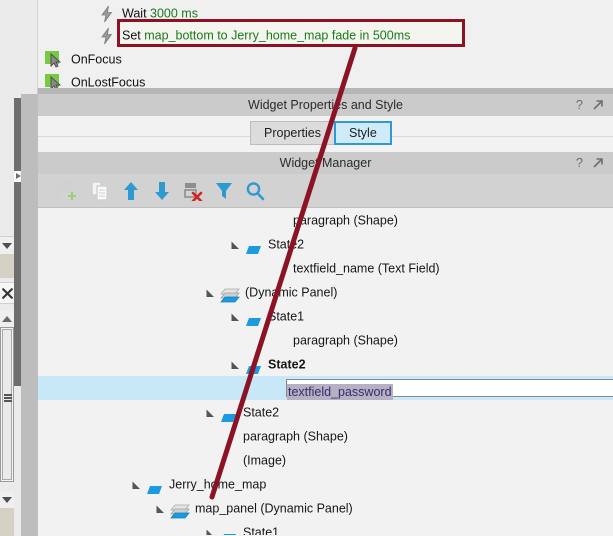  I want to click on vertical-scrollbar-track, so click(7, 404).